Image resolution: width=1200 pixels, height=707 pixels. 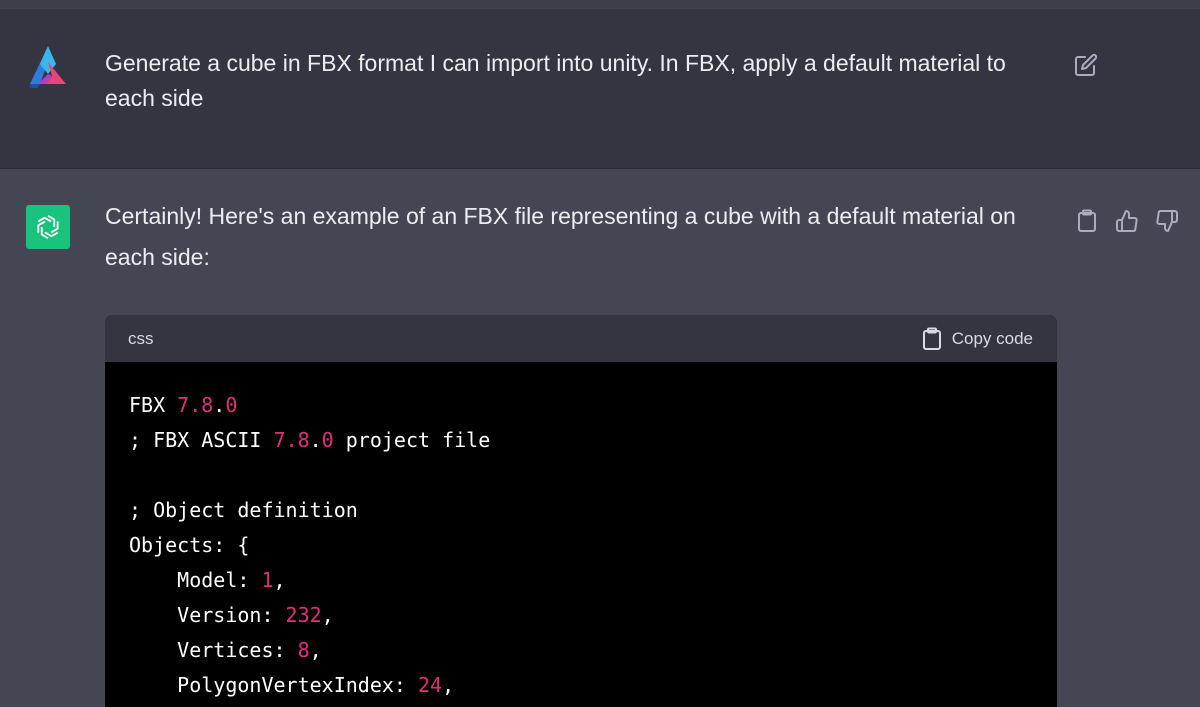 I want to click on code-text-token: PolygonVertexIndex:, so click(x=273, y=685).